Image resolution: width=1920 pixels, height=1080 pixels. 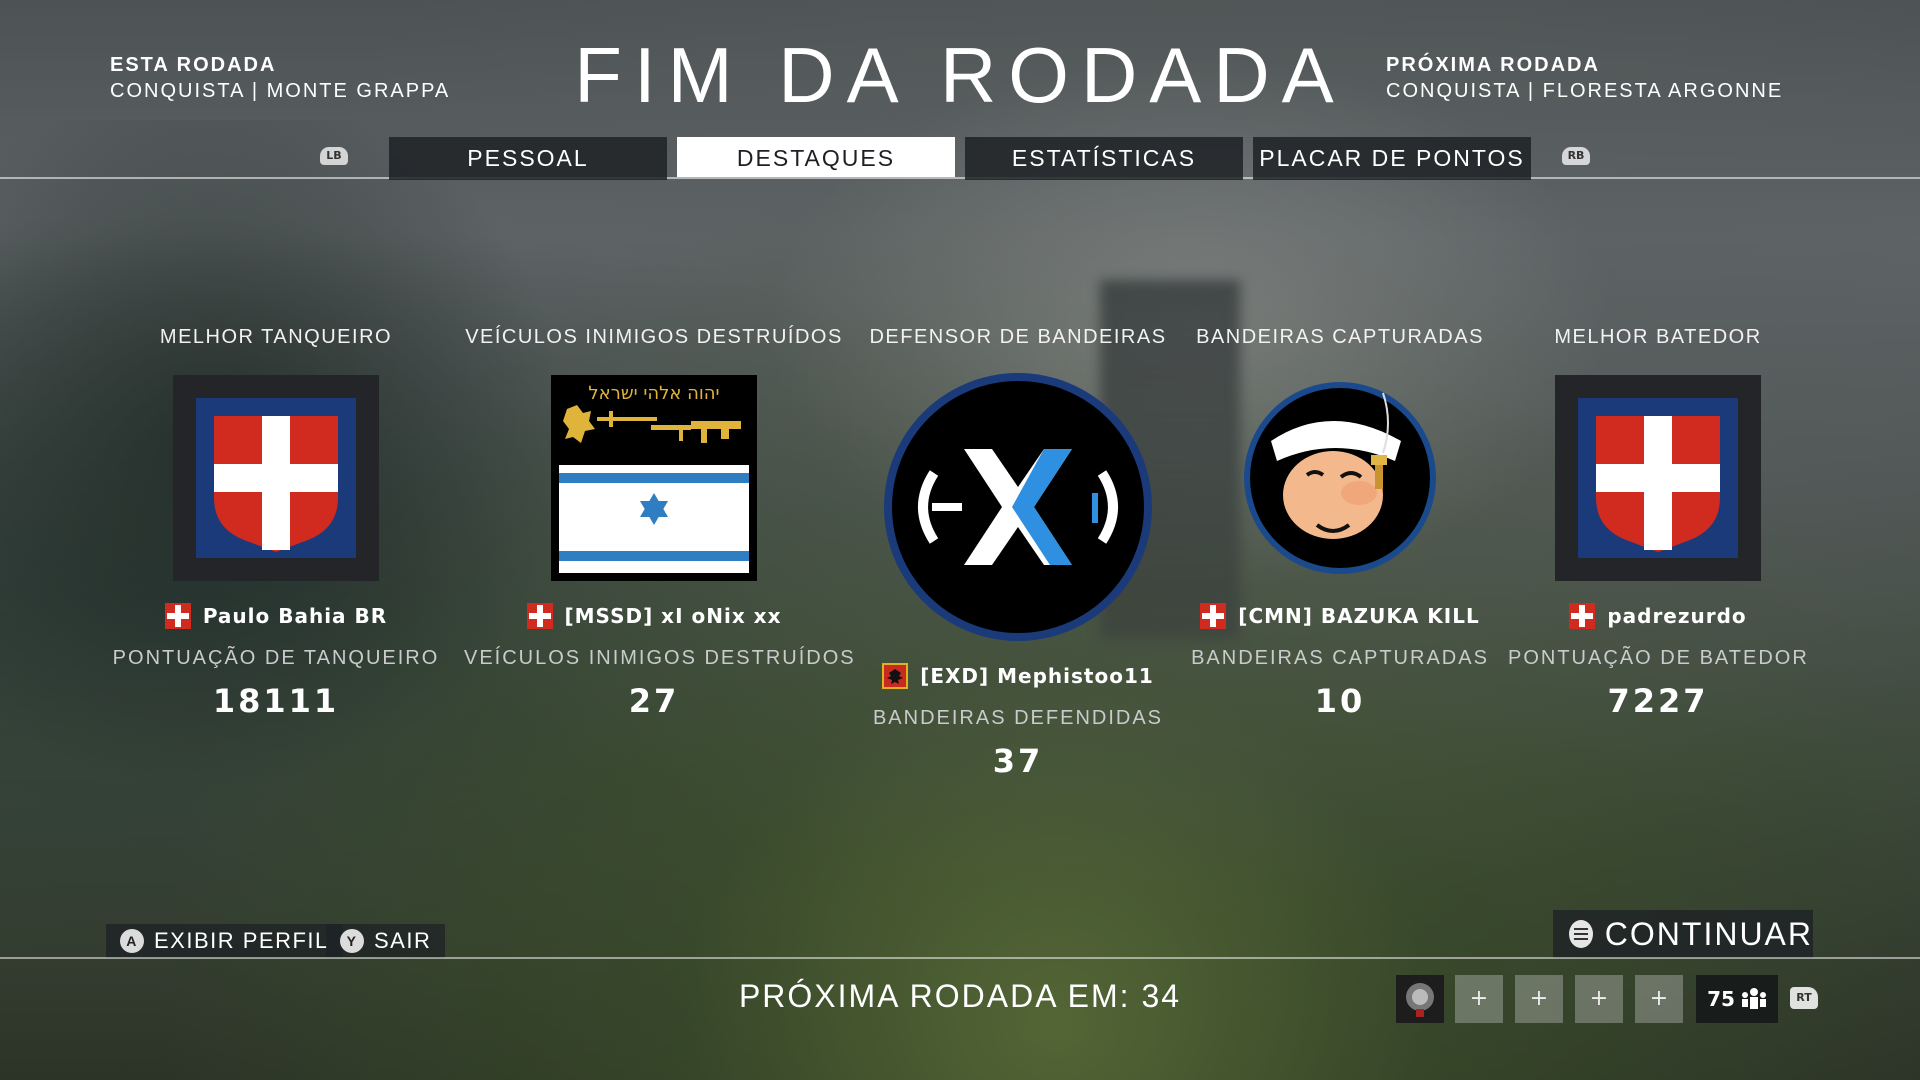 I want to click on tab-divider, so click(x=960, y=178).